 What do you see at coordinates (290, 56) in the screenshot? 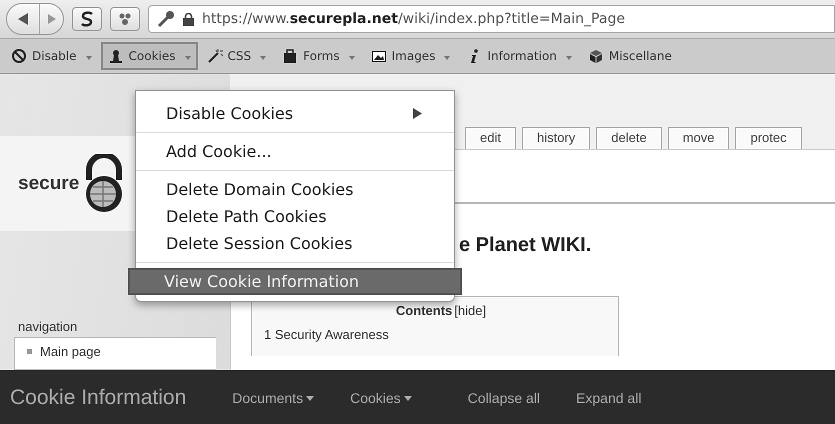
I see `briefcase-icon` at bounding box center [290, 56].